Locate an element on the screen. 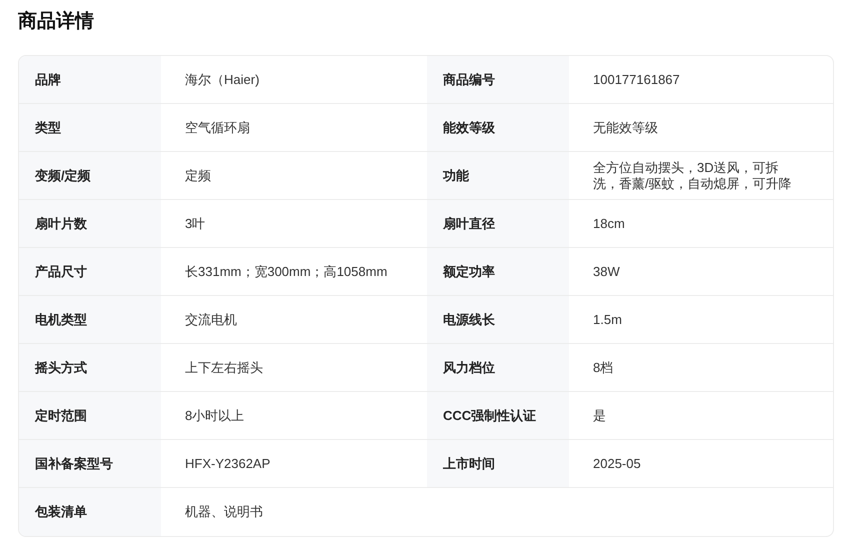 Image resolution: width=848 pixels, height=552 pixels. spec-value: 38W is located at coordinates (701, 272).